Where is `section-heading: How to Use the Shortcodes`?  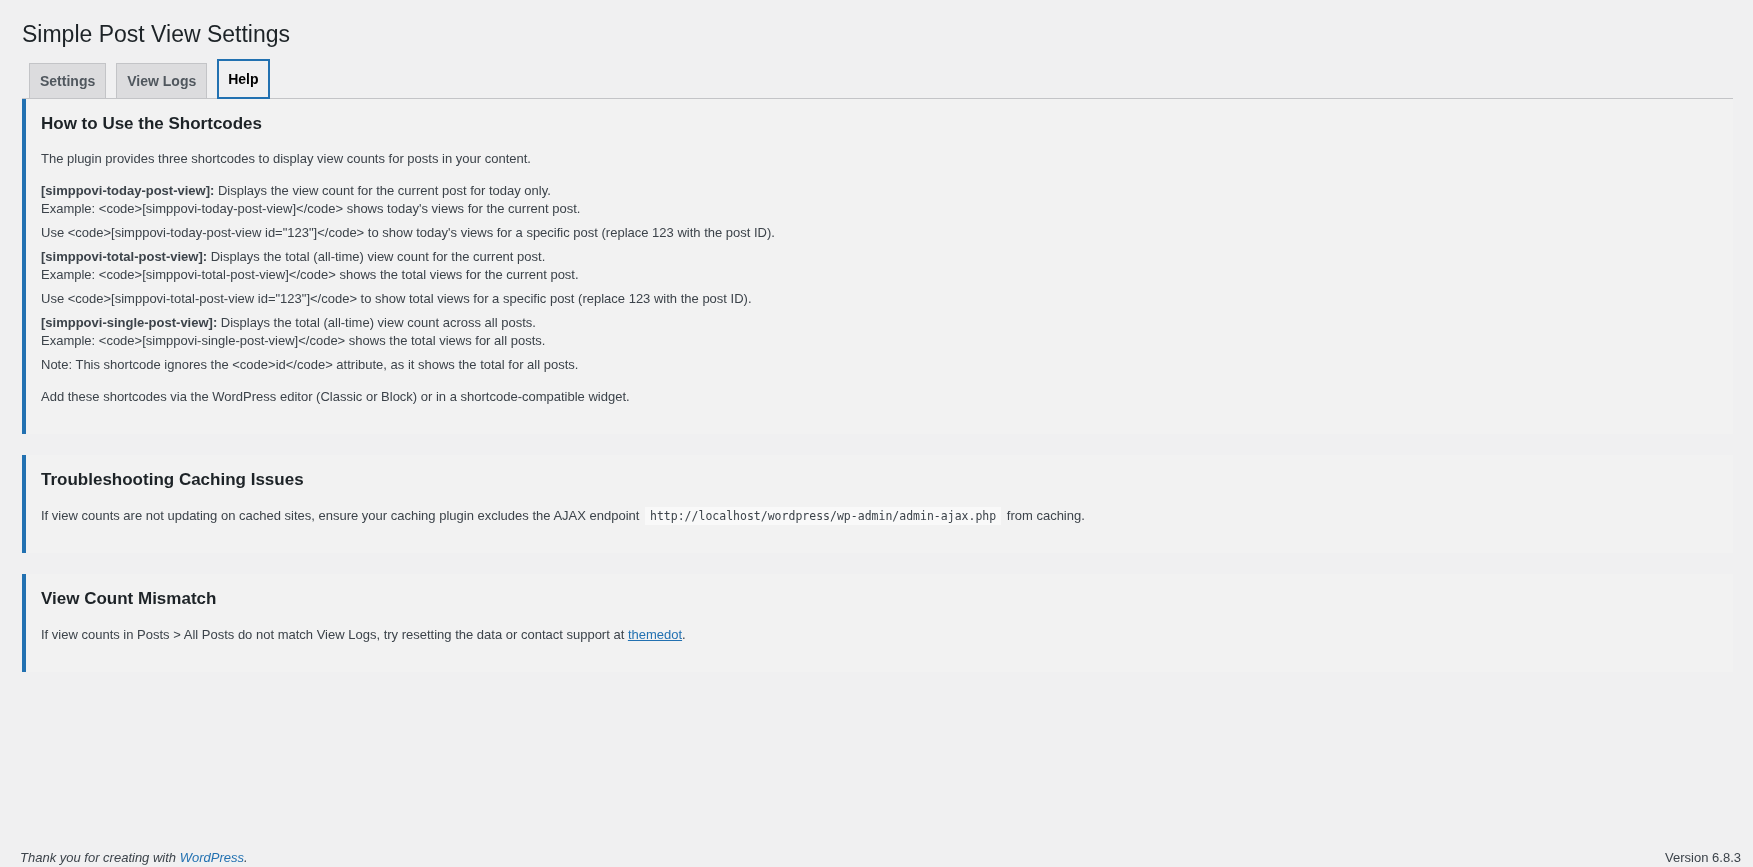
section-heading: How to Use the Shortcodes is located at coordinates (152, 124).